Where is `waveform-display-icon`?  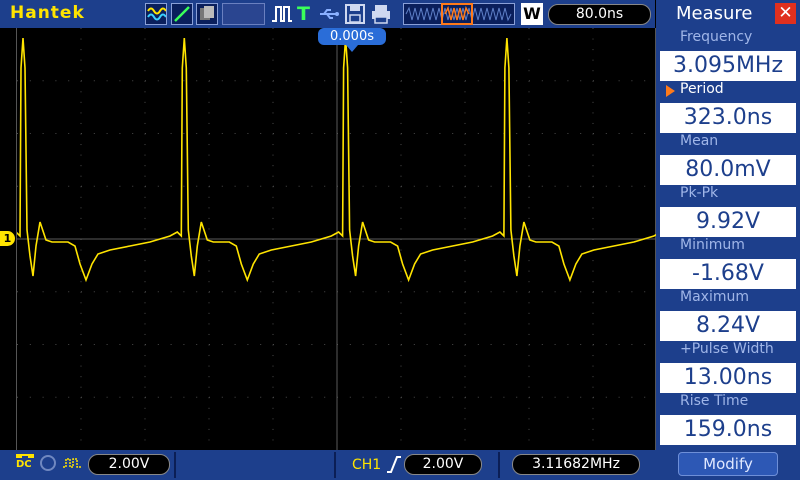 waveform-display-icon is located at coordinates (156, 14).